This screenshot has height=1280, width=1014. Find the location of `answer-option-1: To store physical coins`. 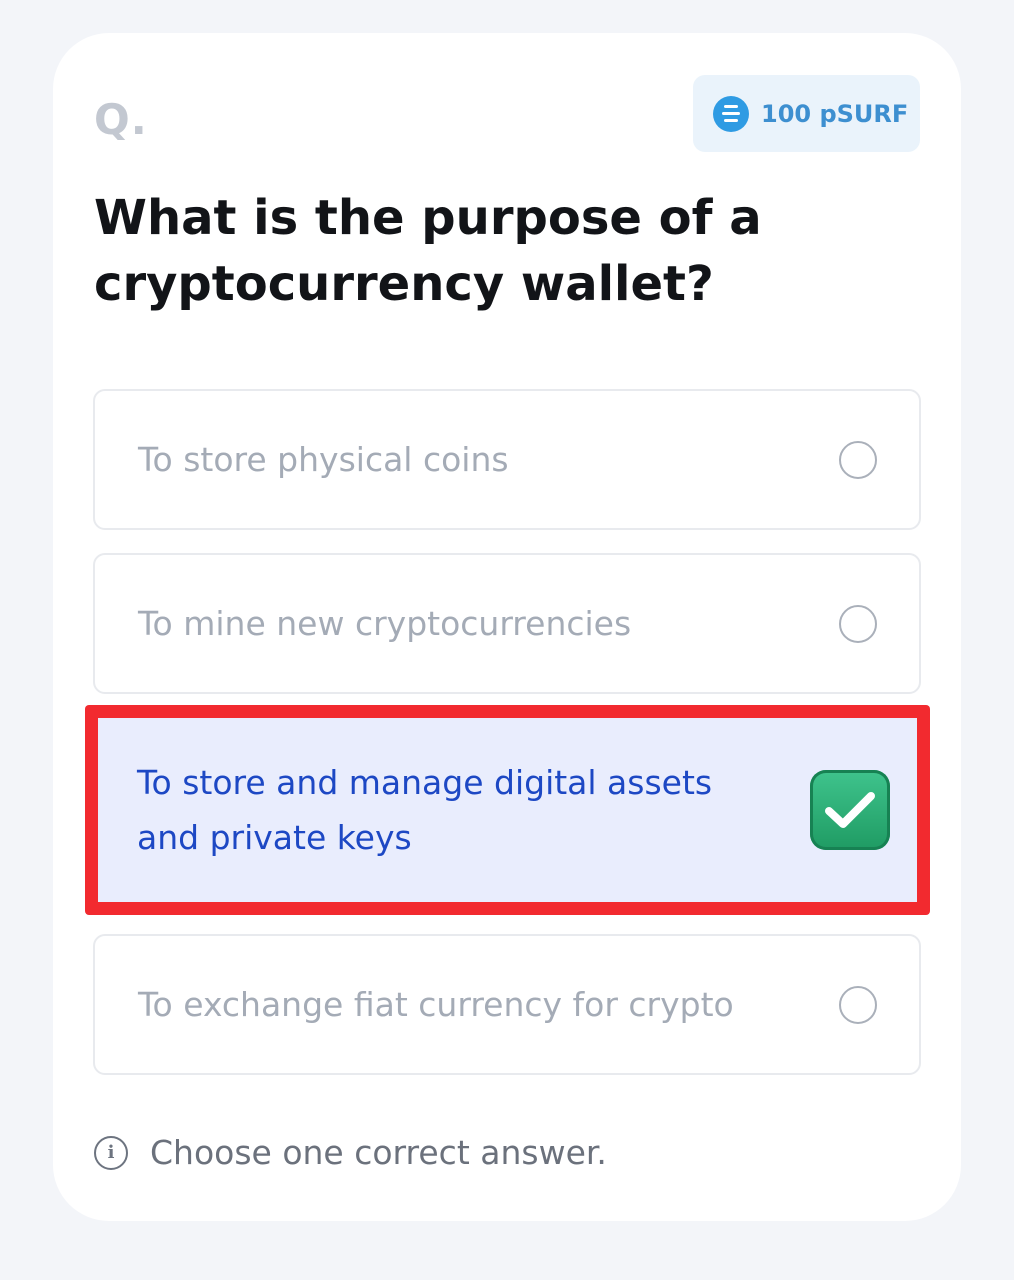

answer-option-1: To store physical coins is located at coordinates (507, 459).